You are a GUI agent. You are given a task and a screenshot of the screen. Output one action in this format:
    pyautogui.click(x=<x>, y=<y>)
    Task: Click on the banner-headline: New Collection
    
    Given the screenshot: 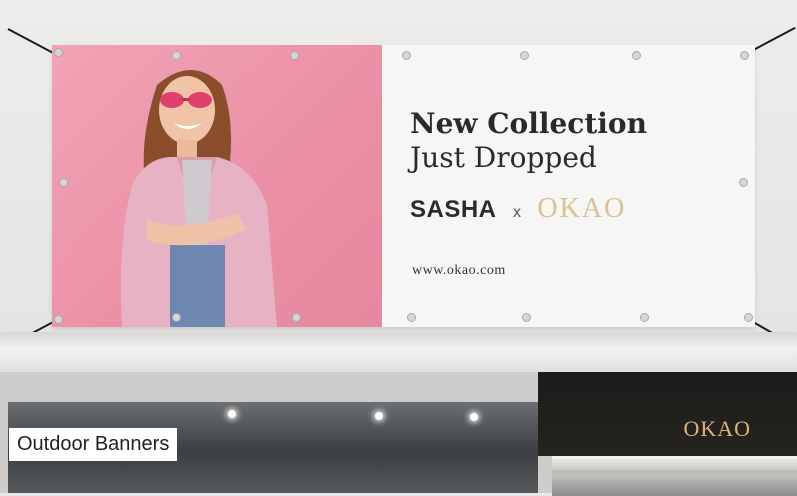 What is the action you would take?
    pyautogui.click(x=528, y=123)
    